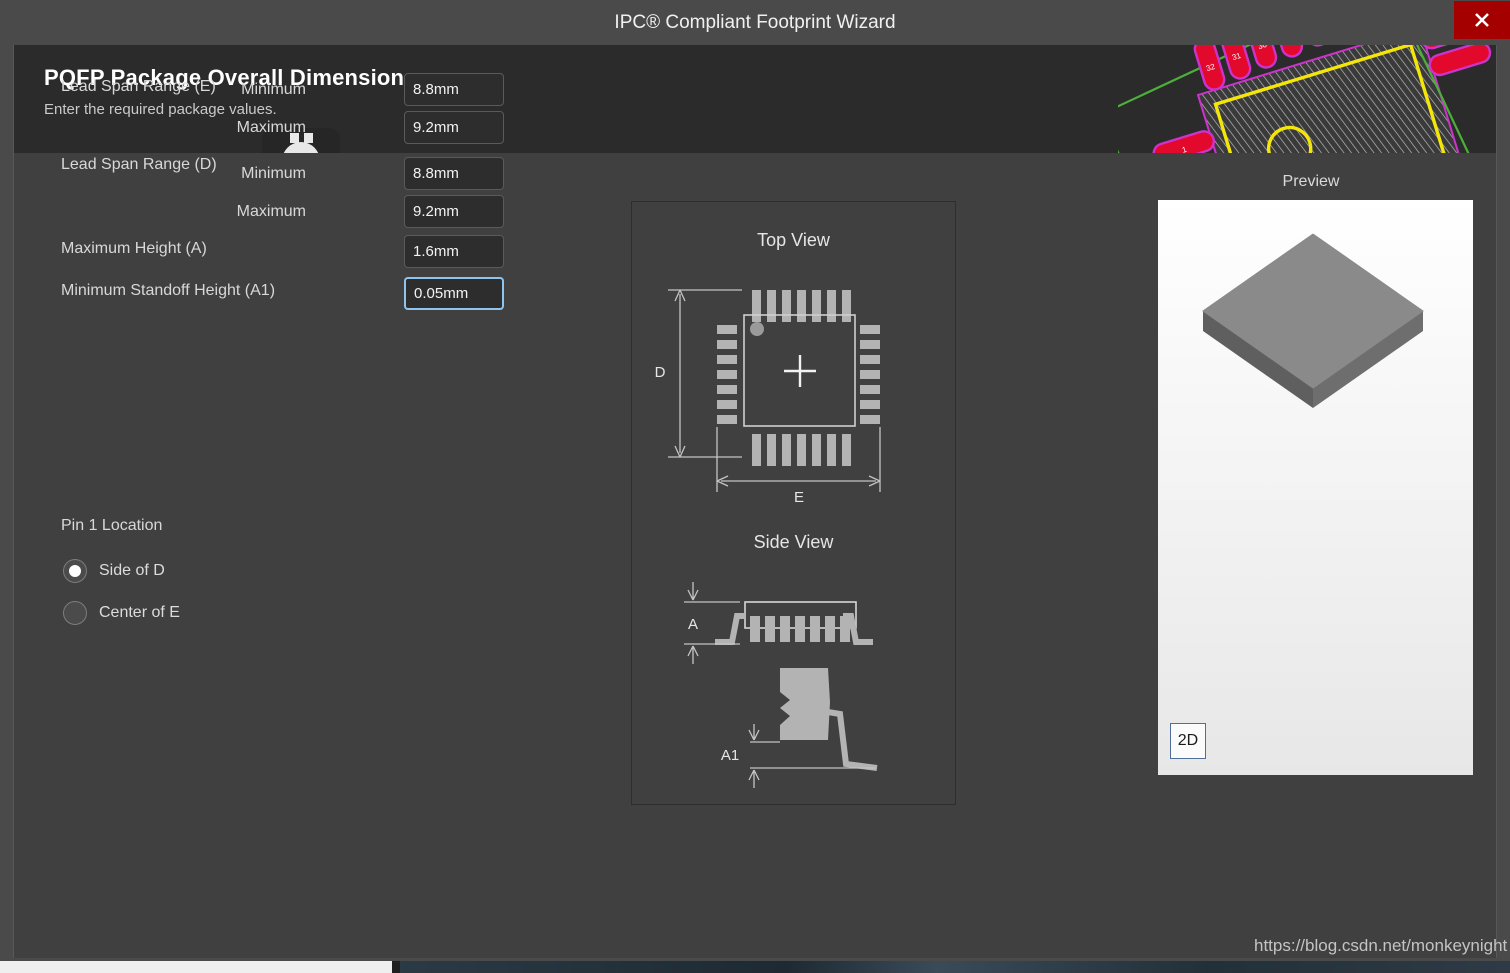  What do you see at coordinates (1315, 487) in the screenshot?
I see `preview-viewport: 2D` at bounding box center [1315, 487].